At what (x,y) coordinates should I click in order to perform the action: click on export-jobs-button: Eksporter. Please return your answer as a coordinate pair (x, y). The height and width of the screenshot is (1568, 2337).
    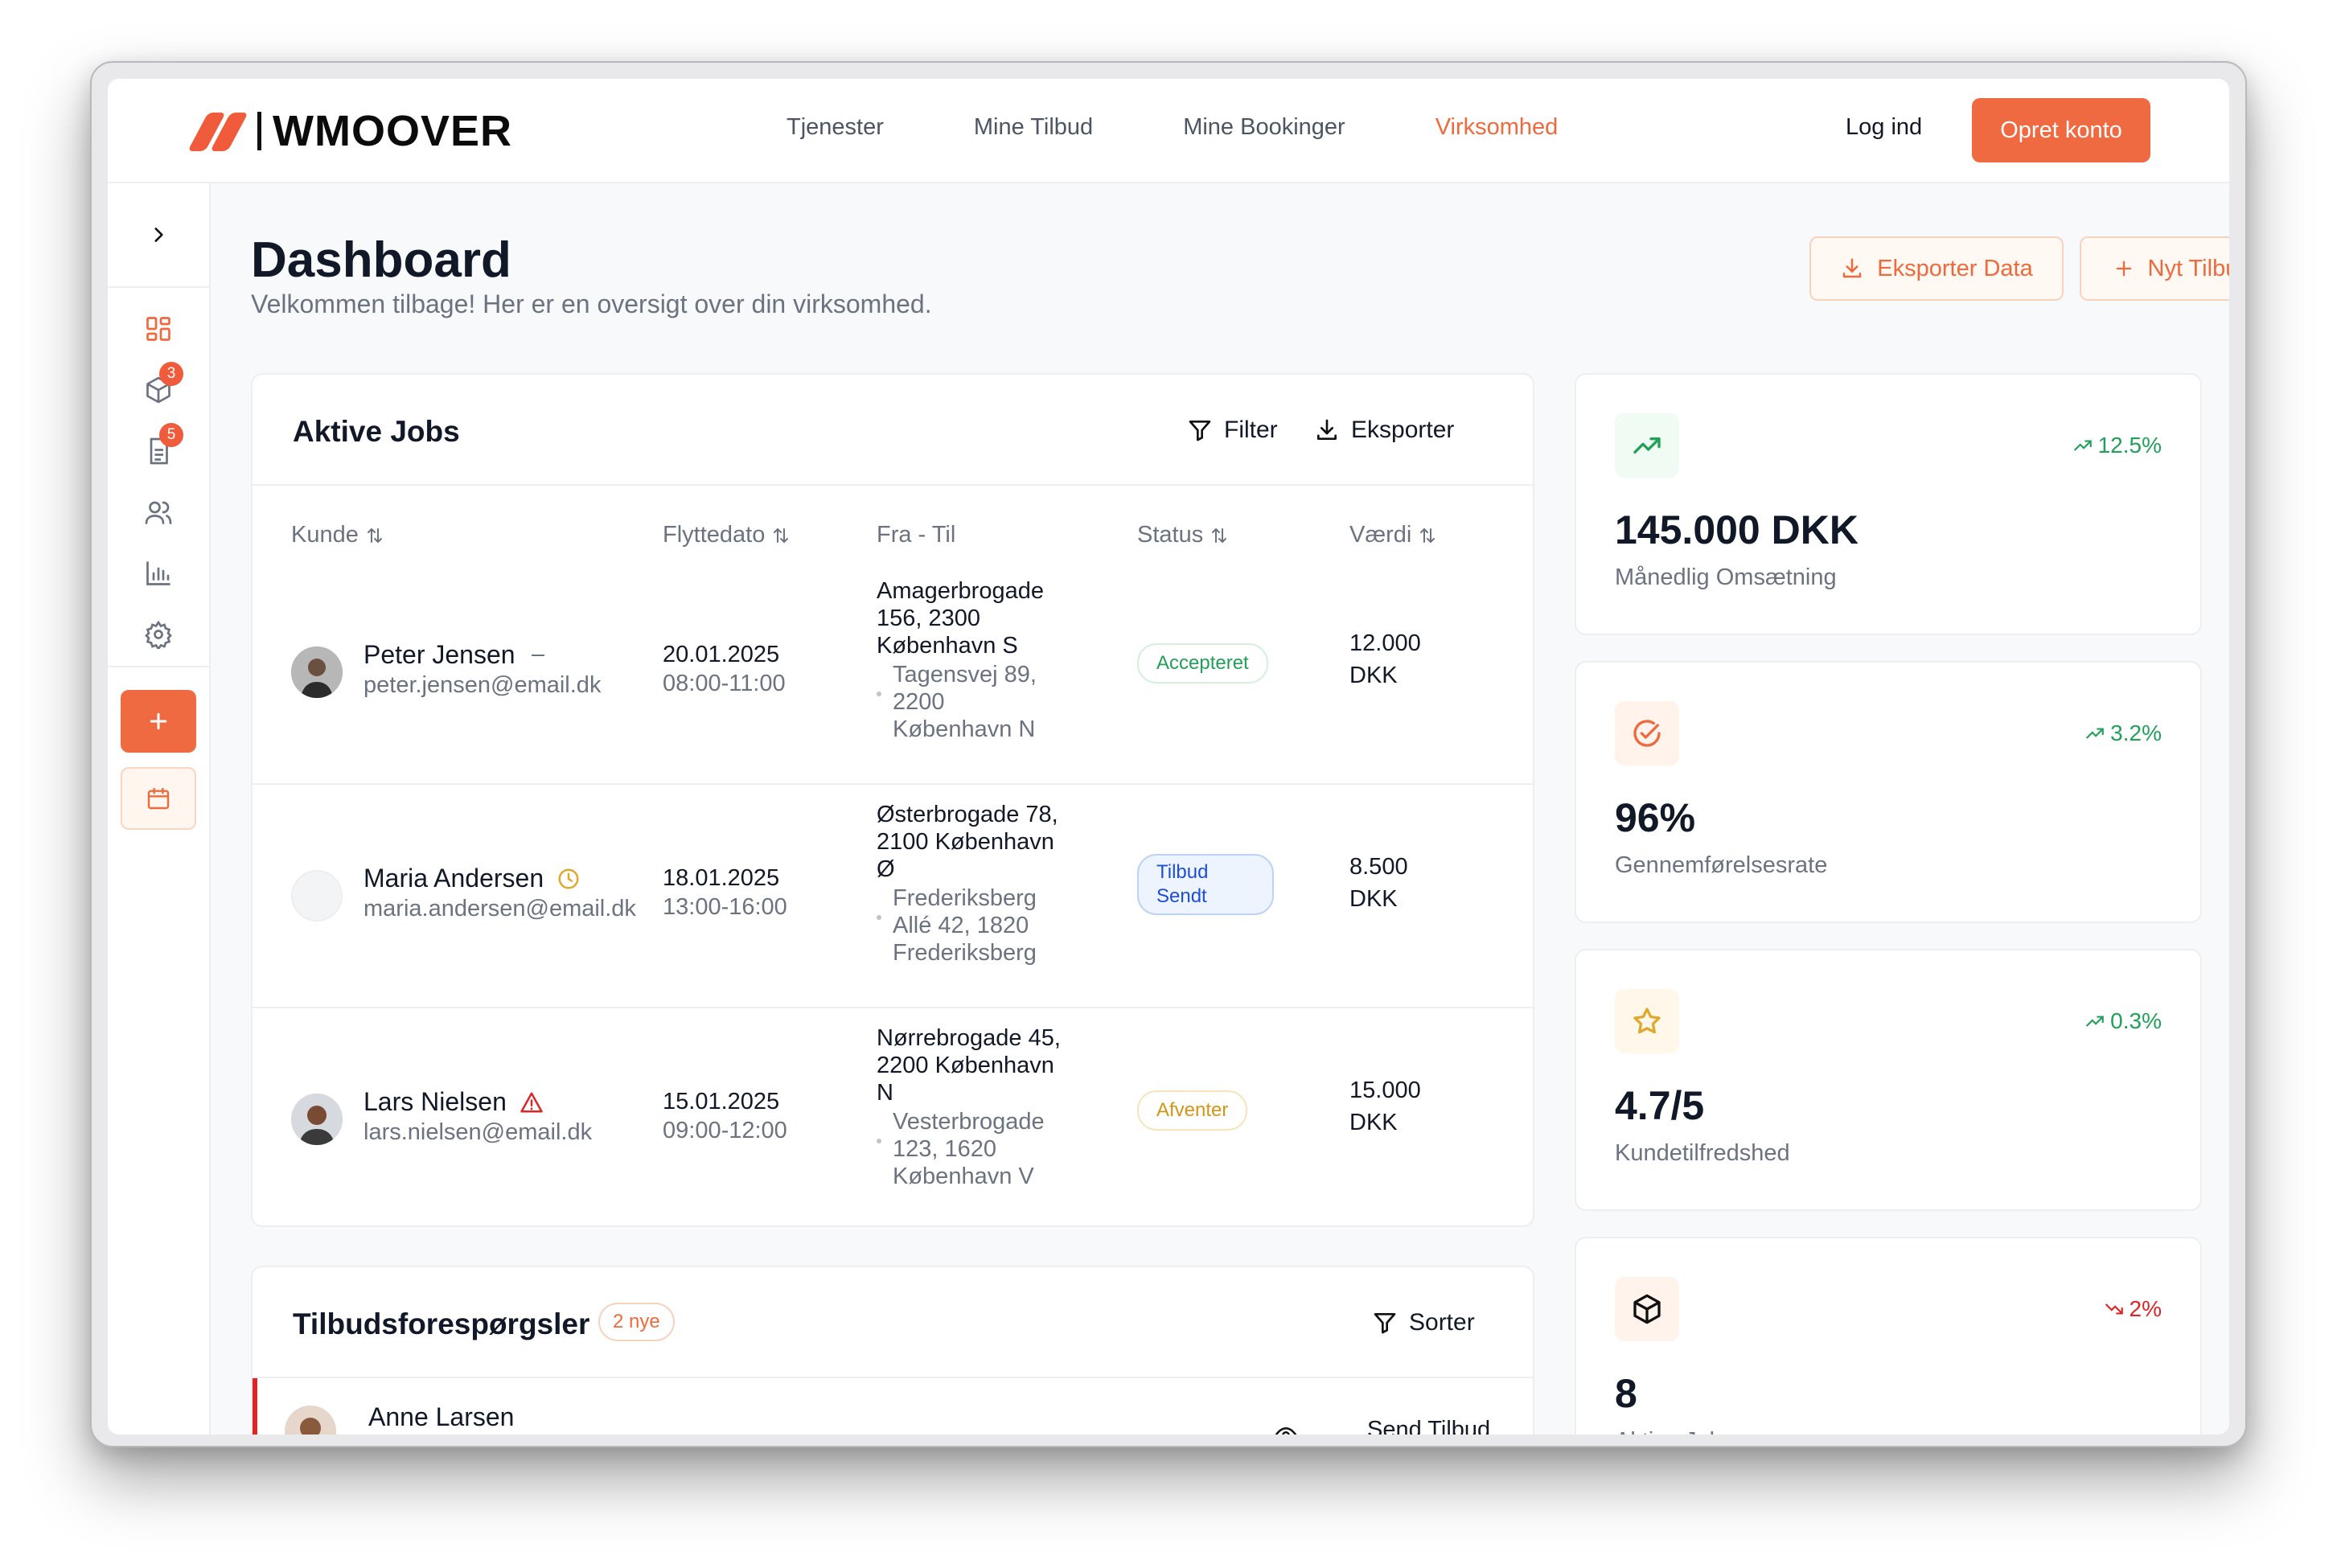
    Looking at the image, I should click on (1384, 430).